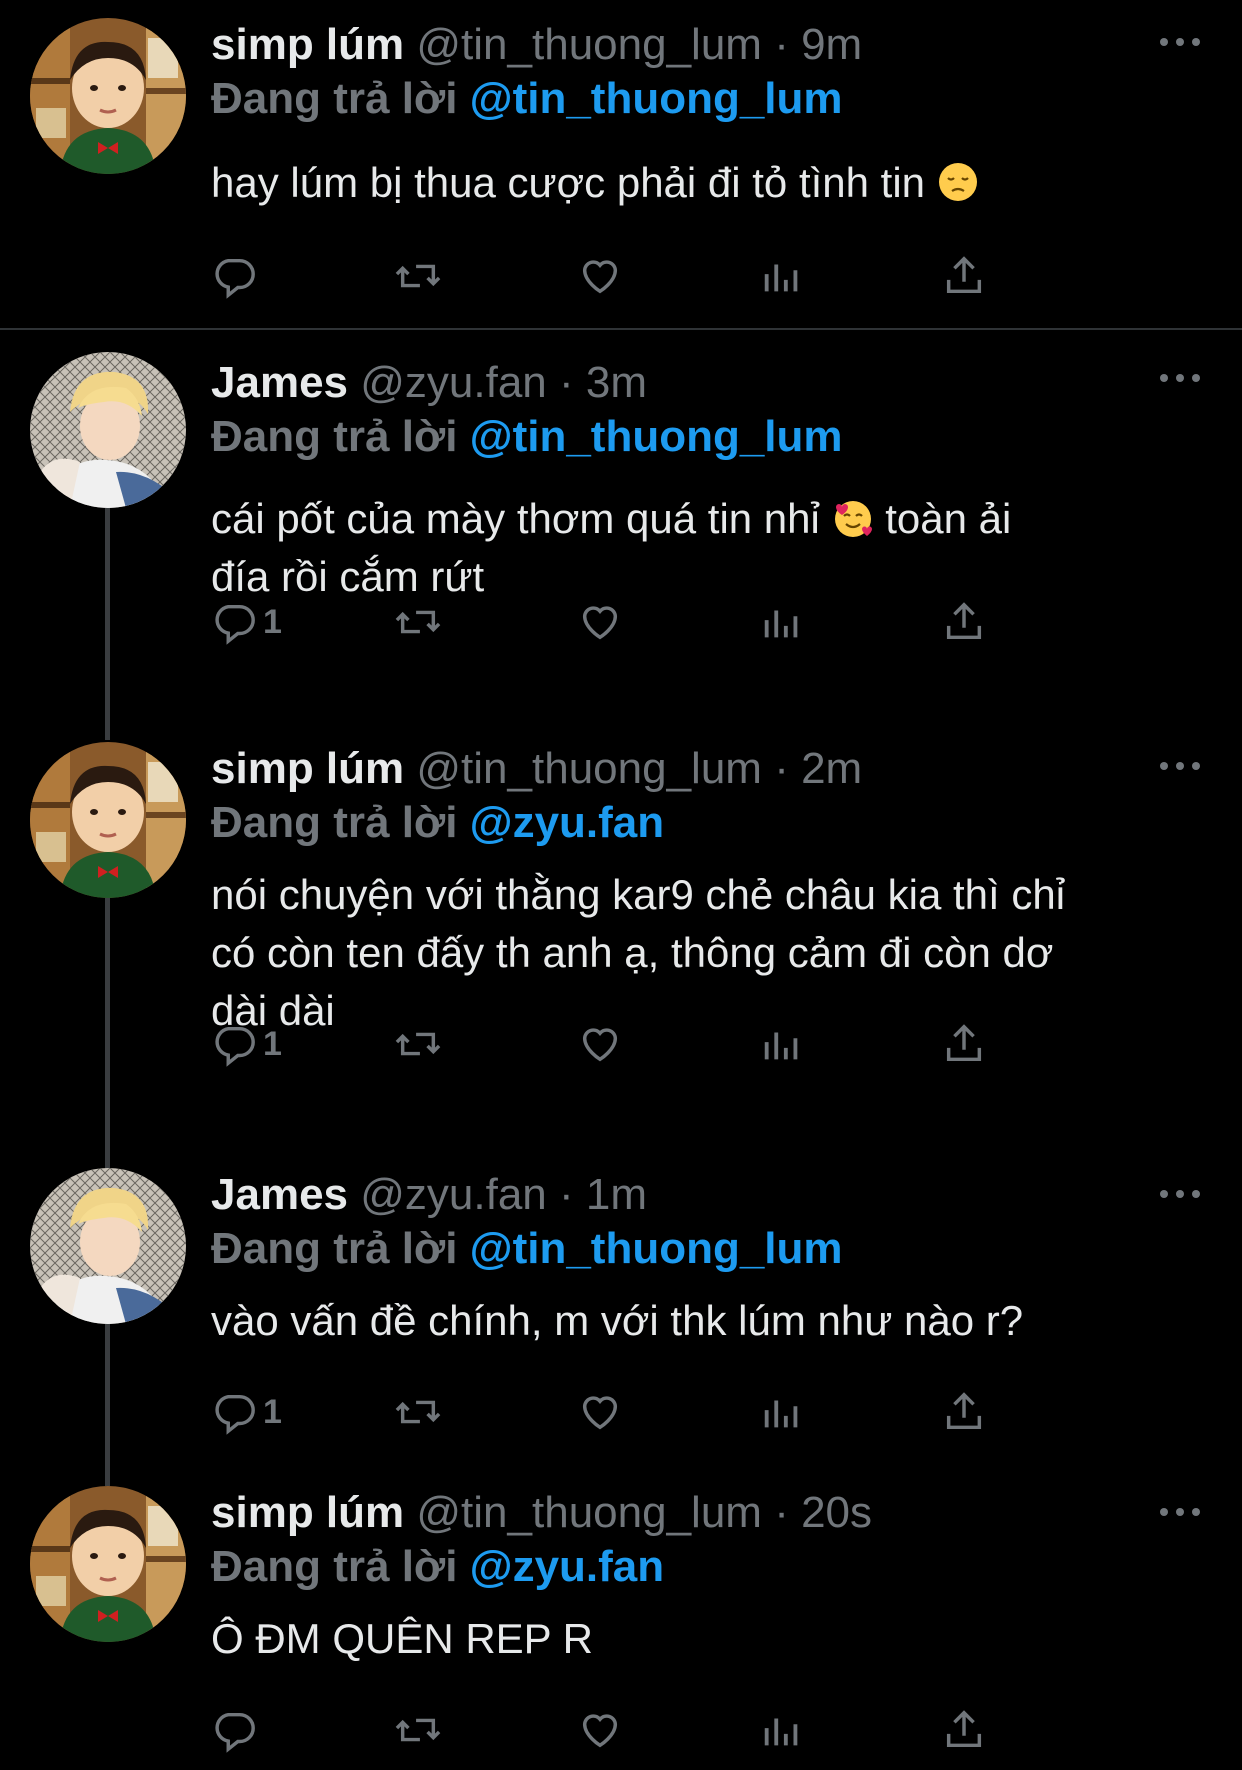 The width and height of the screenshot is (1242, 1770). Describe the element at coordinates (957, 182) in the screenshot. I see `pensive-face-emoji-icon` at that location.